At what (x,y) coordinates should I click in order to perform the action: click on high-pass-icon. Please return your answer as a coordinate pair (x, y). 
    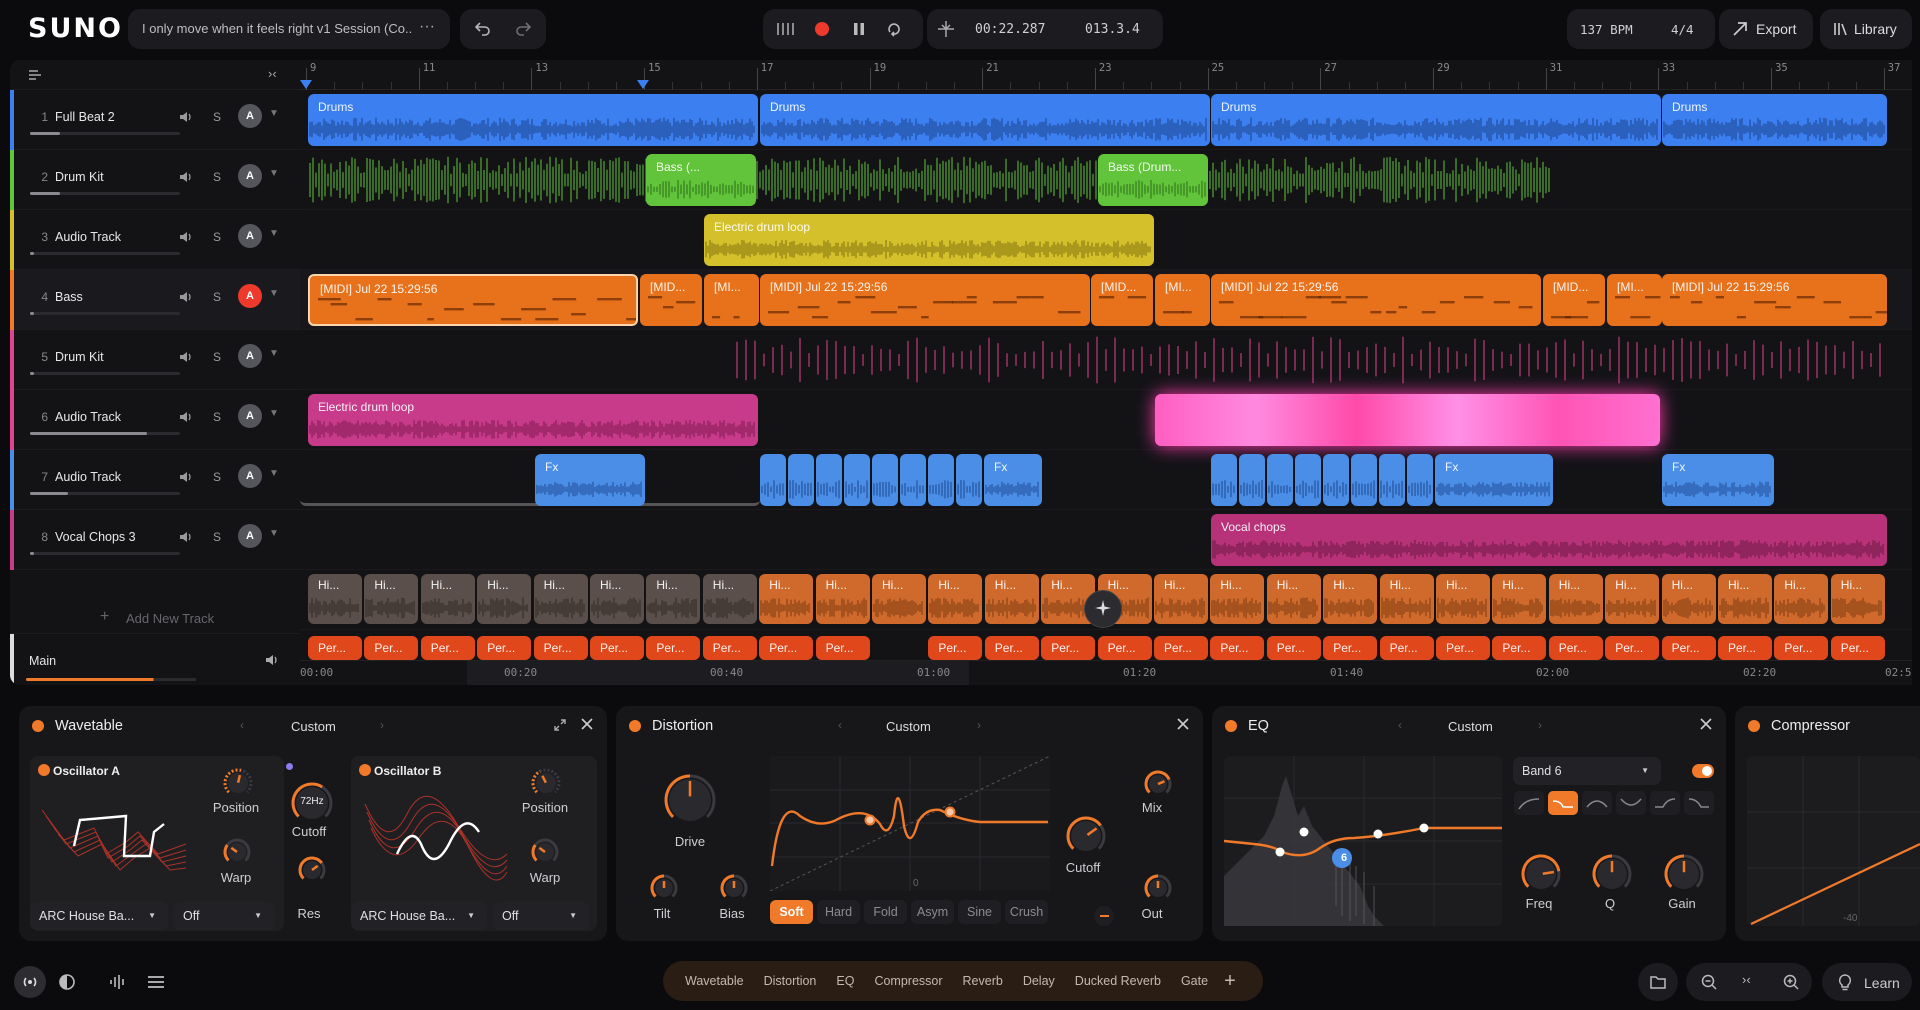
    Looking at the image, I should click on (1529, 803).